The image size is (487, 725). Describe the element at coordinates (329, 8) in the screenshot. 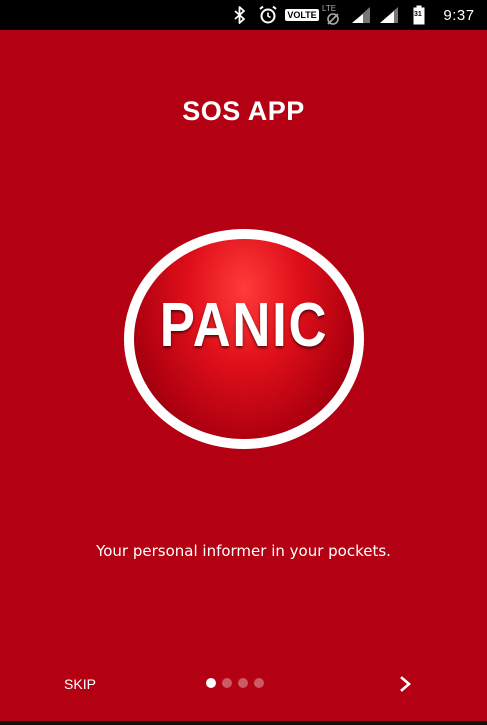

I see `lte-label: LTE` at that location.